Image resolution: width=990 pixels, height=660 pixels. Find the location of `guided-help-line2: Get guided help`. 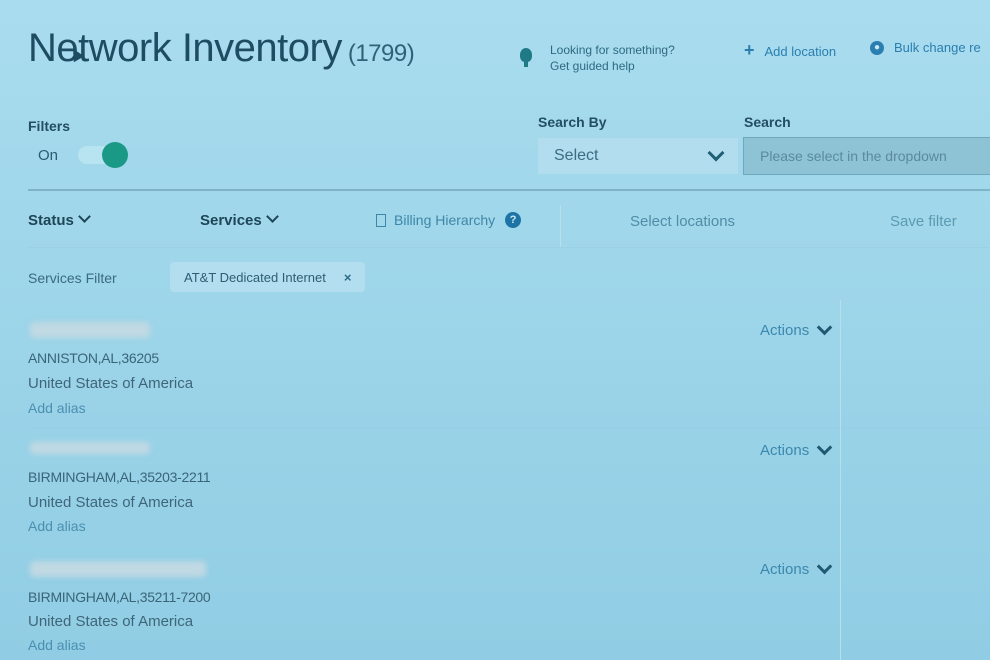

guided-help-line2: Get guided help is located at coordinates (592, 66).